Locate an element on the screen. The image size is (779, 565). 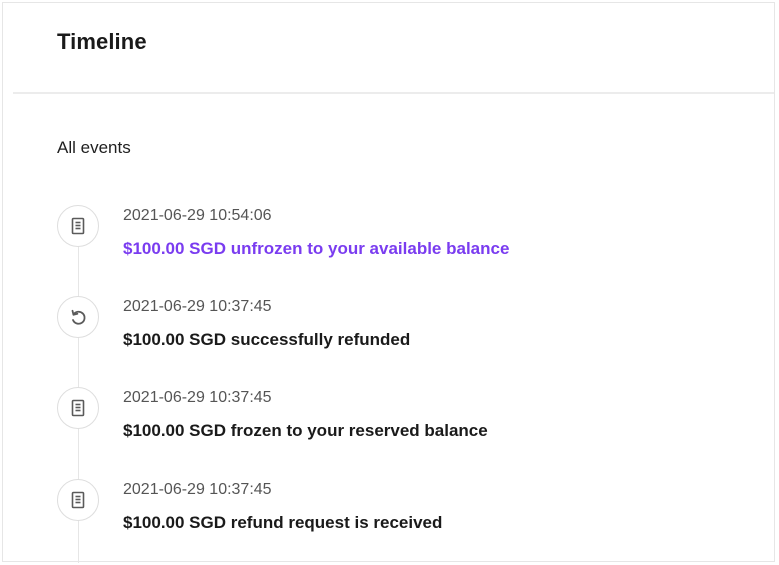
undo-icon is located at coordinates (78, 317).